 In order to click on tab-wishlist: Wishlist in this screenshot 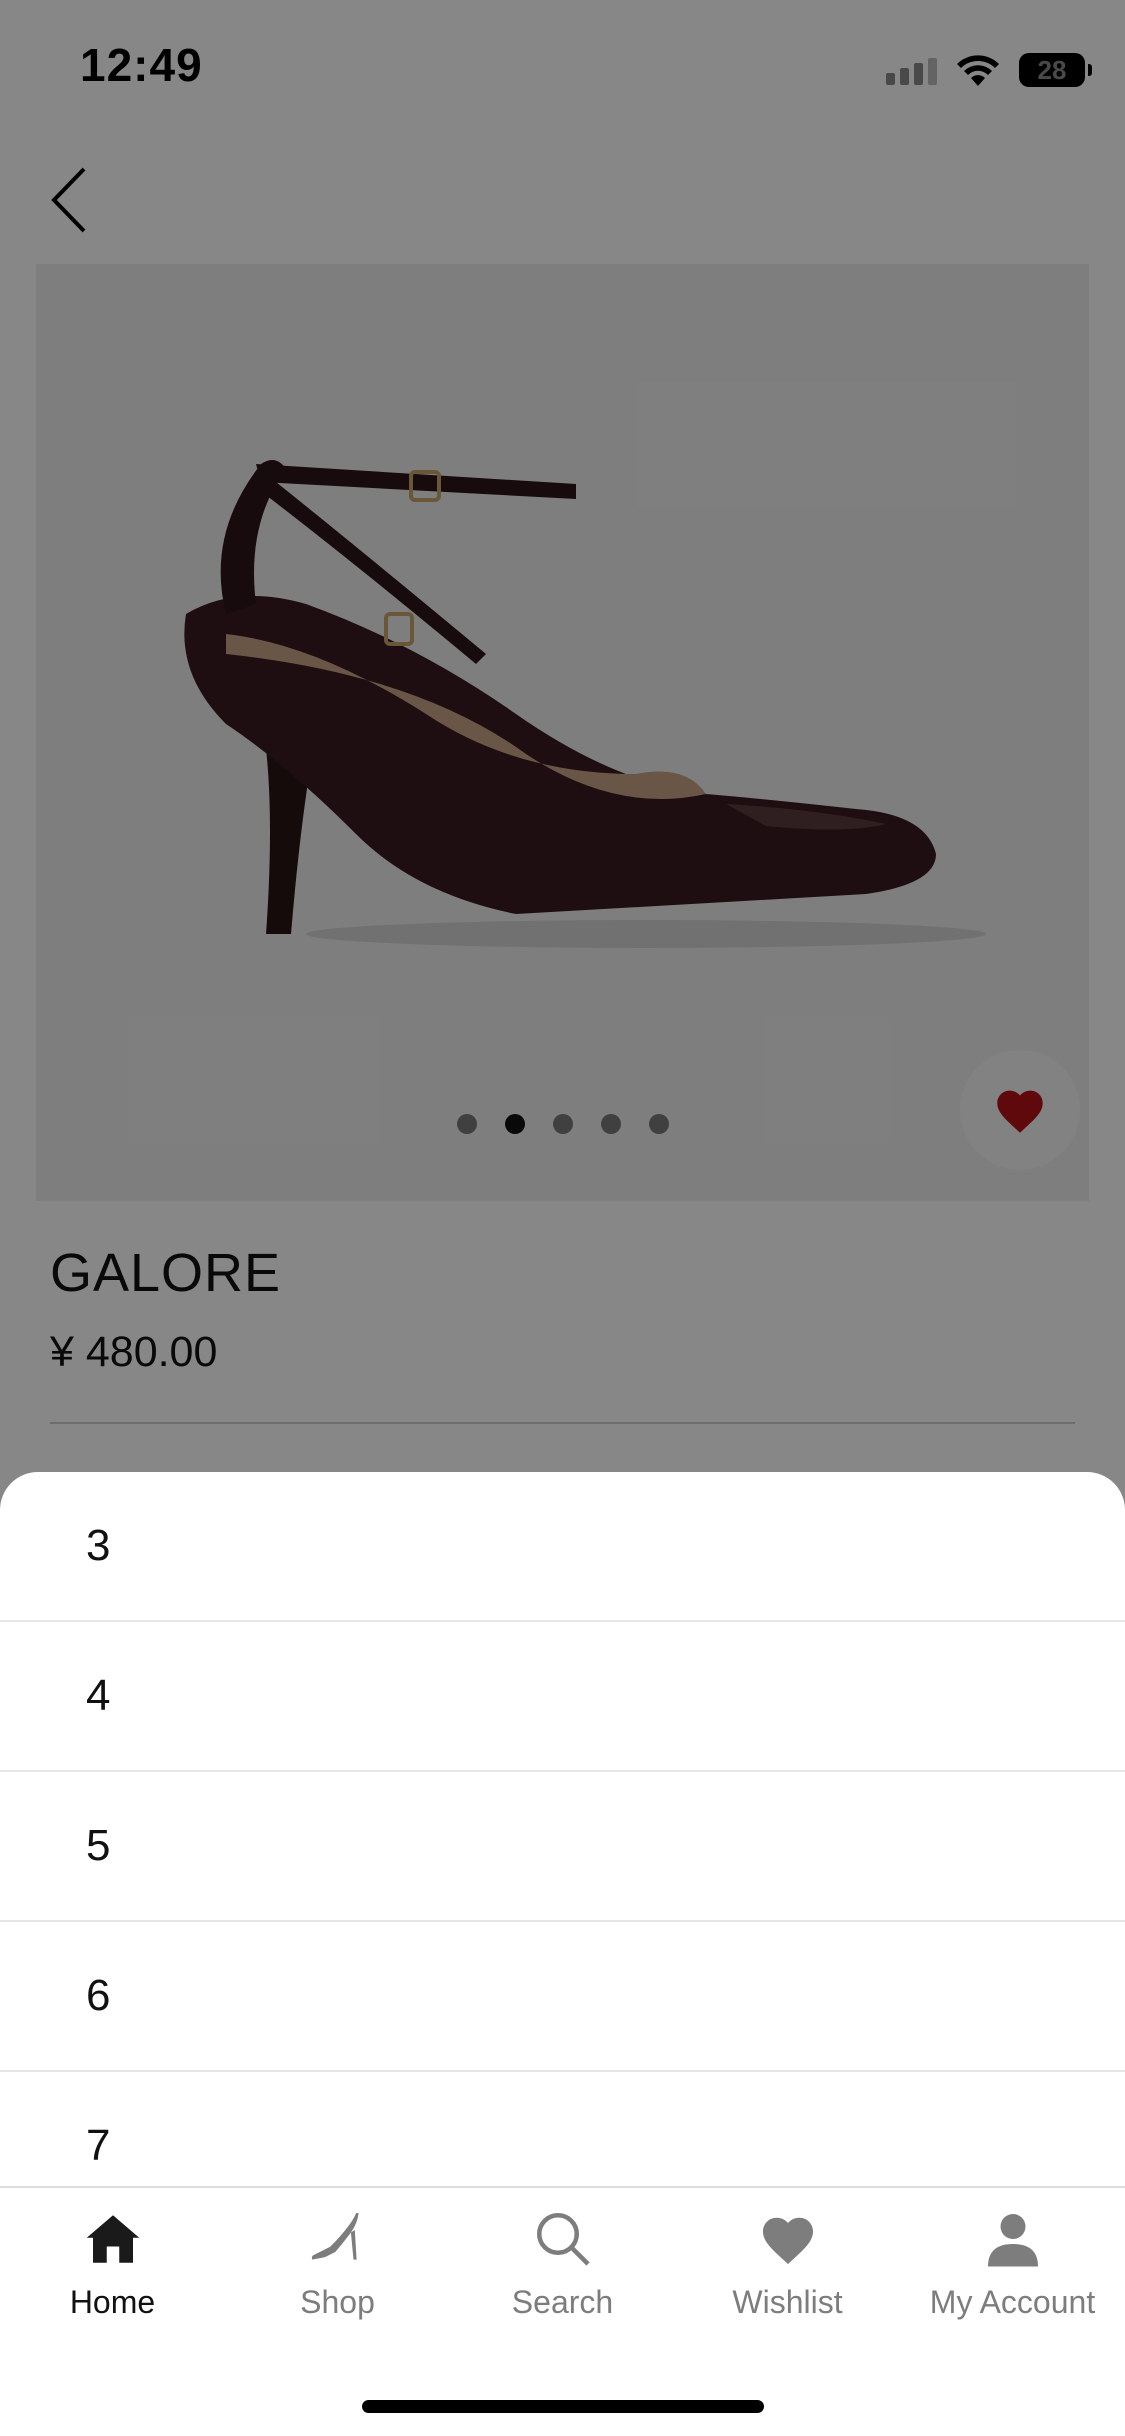, I will do `click(787, 2263)`.